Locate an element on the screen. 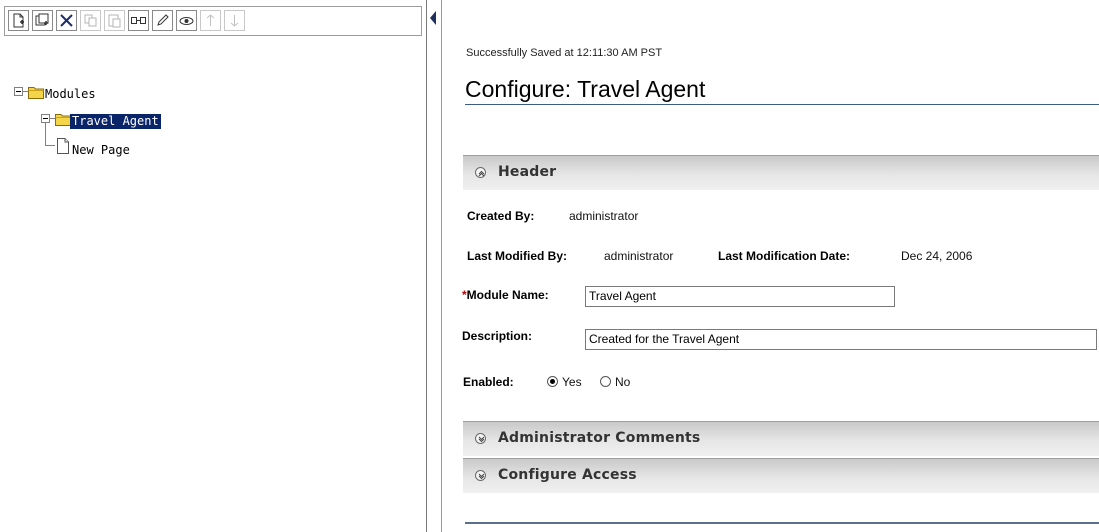 This screenshot has width=1099, height=532. last-modified-by-label: Last Modified By: is located at coordinates (517, 256).